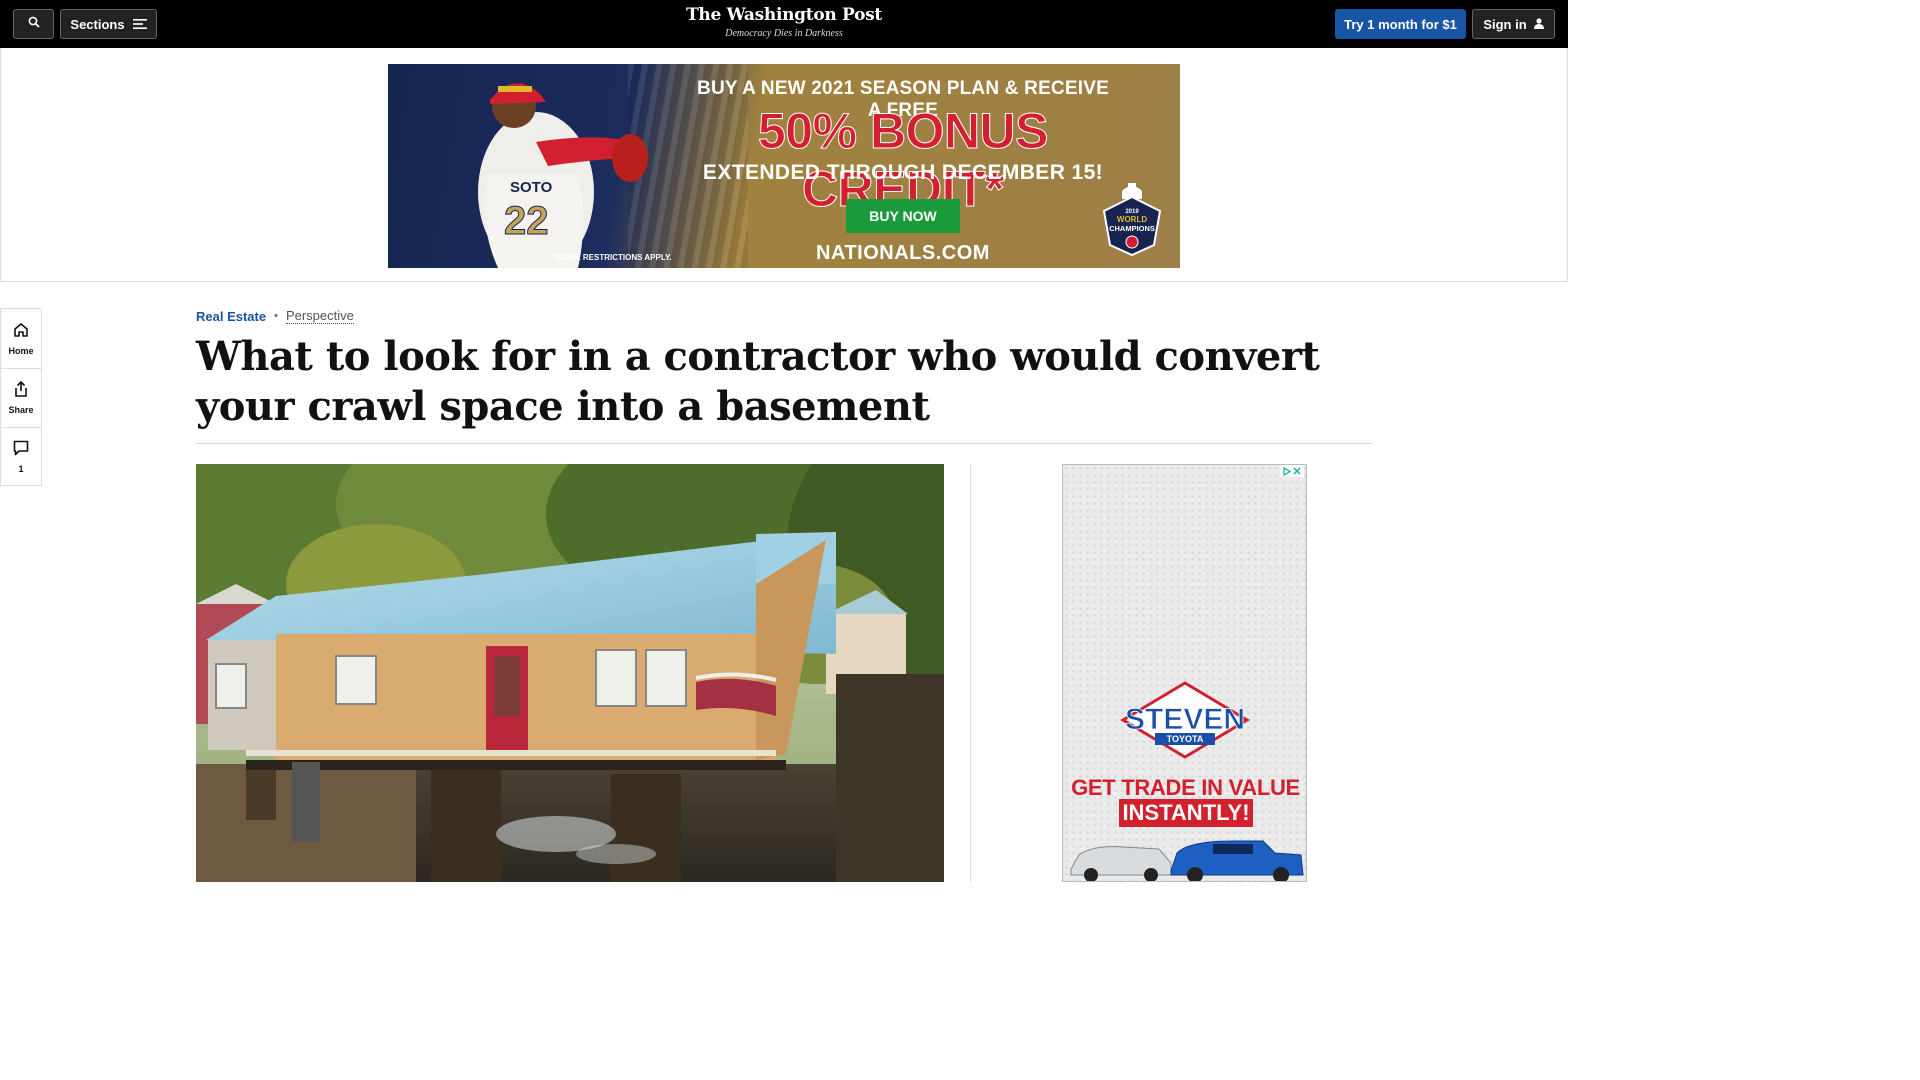 The height and width of the screenshot is (1080, 1920). What do you see at coordinates (139, 24) in the screenshot?
I see `menu-icon` at bounding box center [139, 24].